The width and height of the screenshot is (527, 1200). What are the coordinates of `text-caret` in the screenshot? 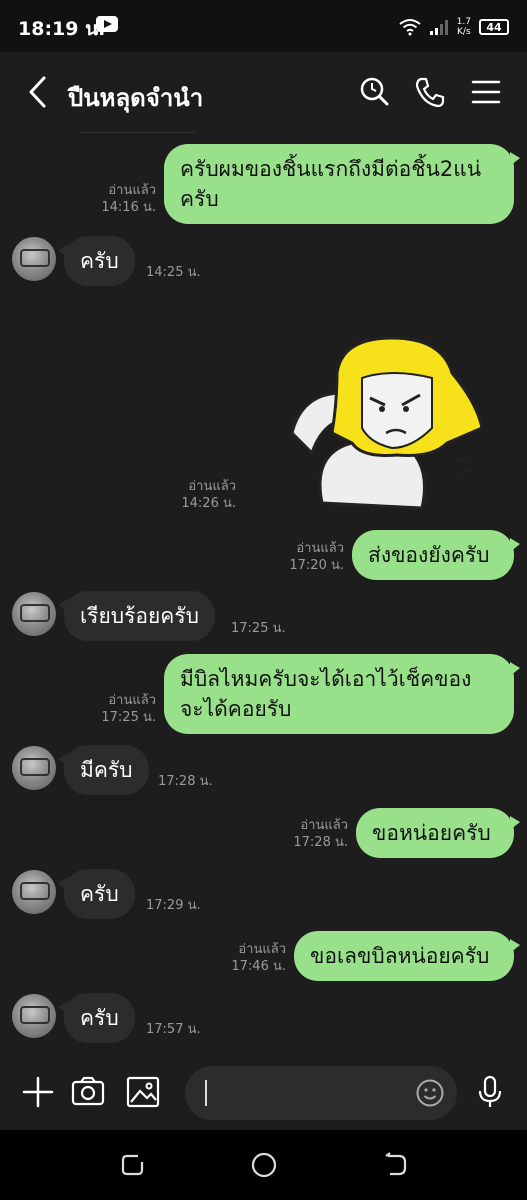 It's located at (206, 1093).